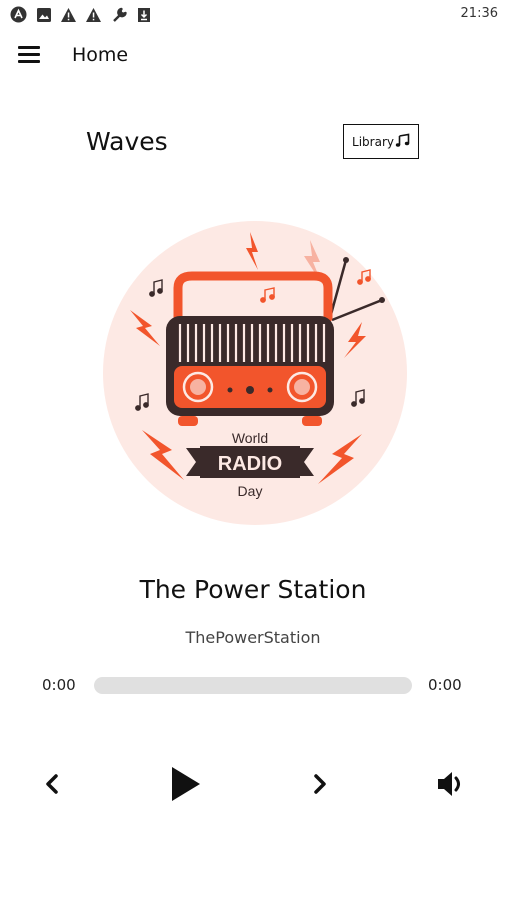 The width and height of the screenshot is (506, 900). What do you see at coordinates (250, 491) in the screenshot?
I see `artwork-line3: Day` at bounding box center [250, 491].